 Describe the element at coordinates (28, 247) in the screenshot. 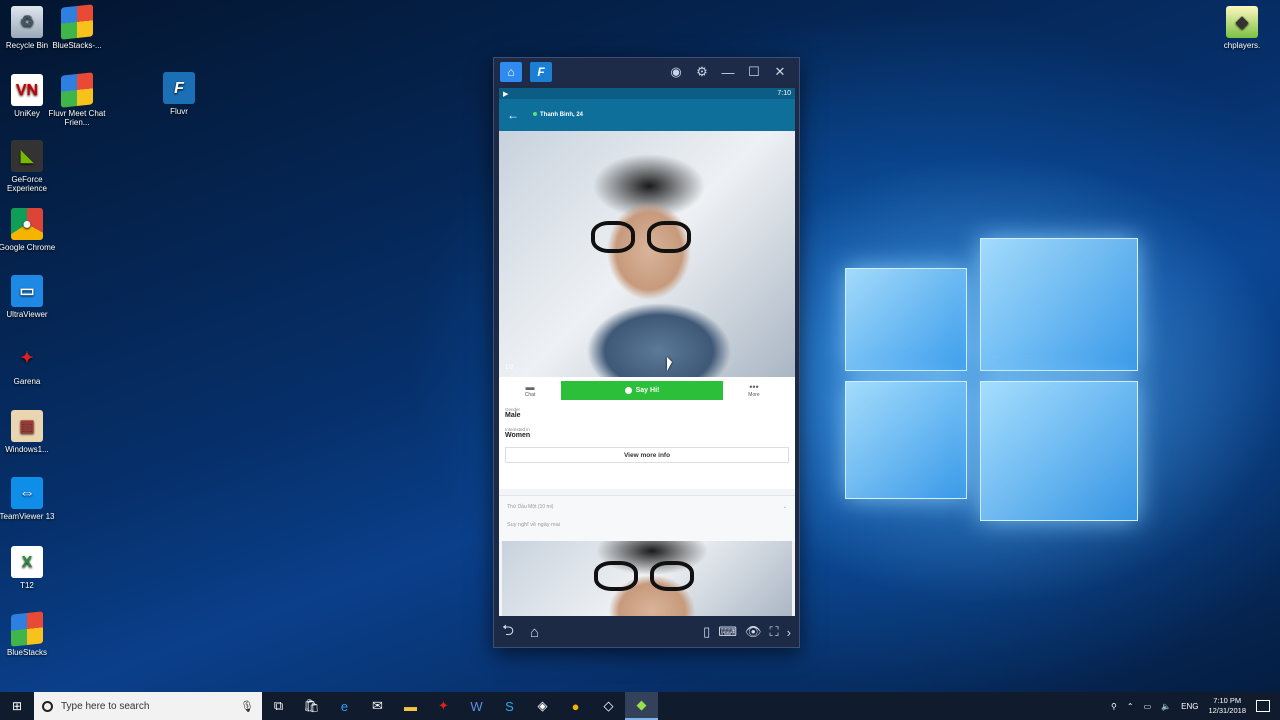

I see `desktop-icon-label: Google Chrome` at that location.